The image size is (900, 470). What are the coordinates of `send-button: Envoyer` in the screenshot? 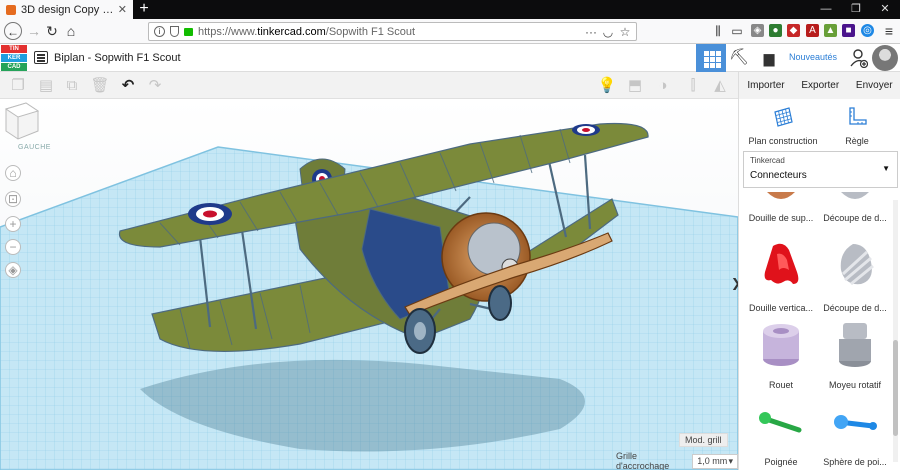 It's located at (874, 85).